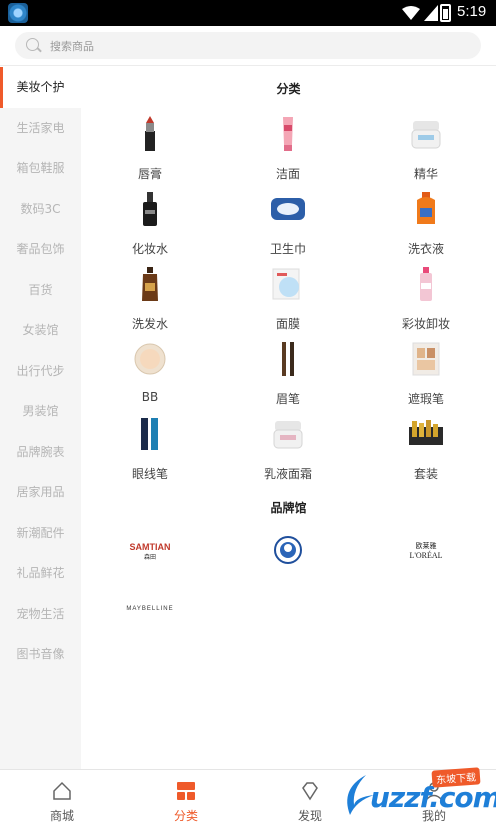 Image resolution: width=496 pixels, height=827 pixels. I want to click on category-label: 精华, so click(425, 174).